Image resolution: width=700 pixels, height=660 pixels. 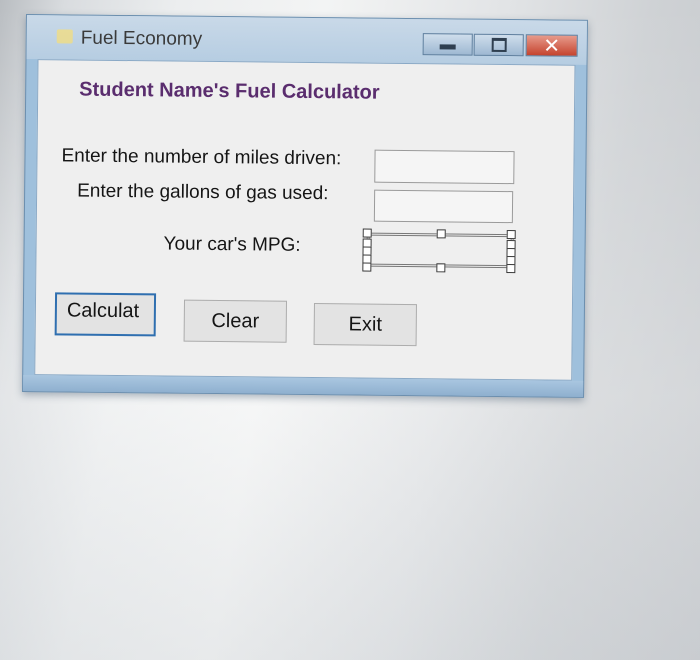 What do you see at coordinates (441, 234) in the screenshot?
I see `resize-handle-top` at bounding box center [441, 234].